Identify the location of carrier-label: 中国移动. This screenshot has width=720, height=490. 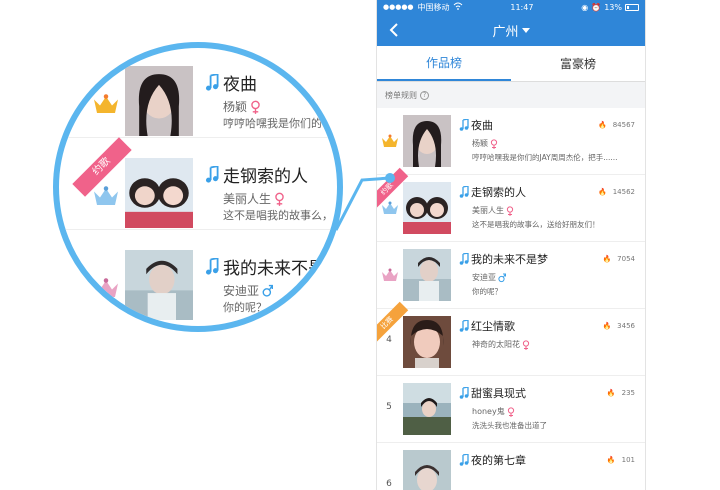
(433, 7).